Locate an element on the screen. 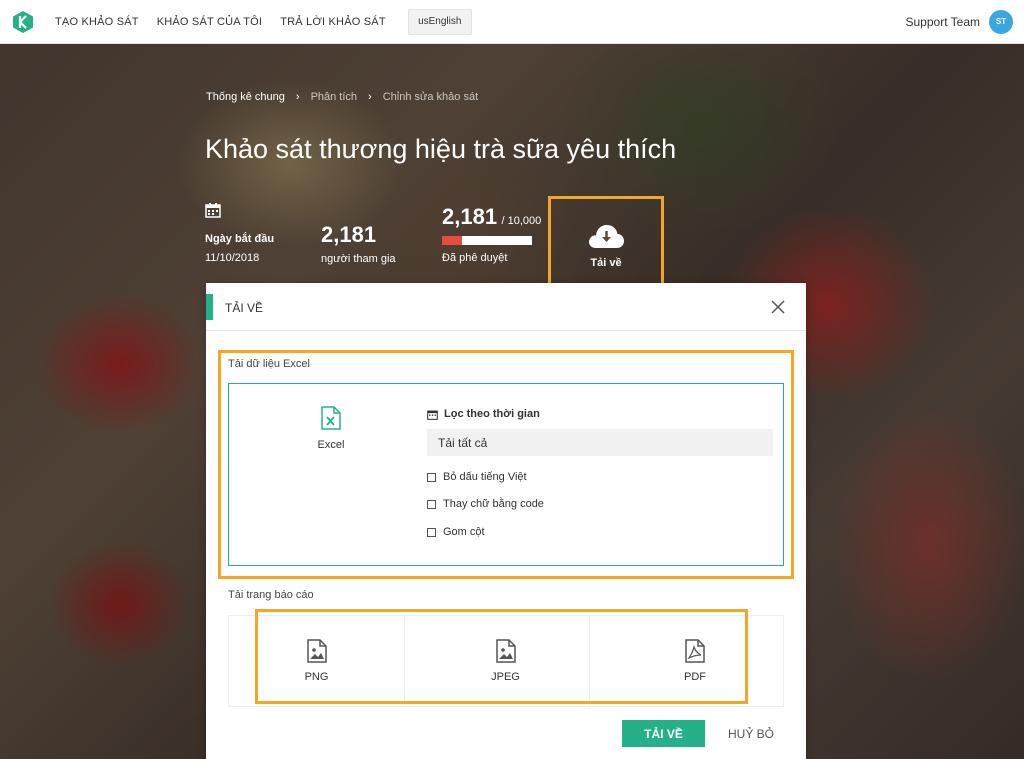 This screenshot has height=759, width=1024. excel-section-label: Tải dữ liệu Excel is located at coordinates (269, 364).